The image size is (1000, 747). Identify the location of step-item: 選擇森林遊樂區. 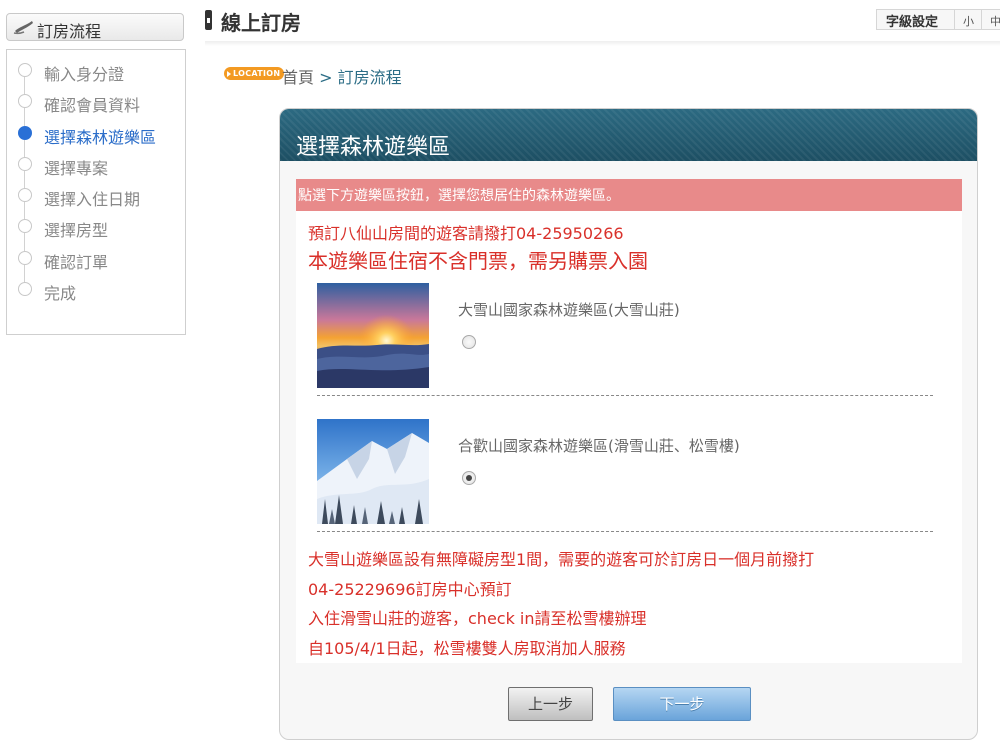
(96, 138).